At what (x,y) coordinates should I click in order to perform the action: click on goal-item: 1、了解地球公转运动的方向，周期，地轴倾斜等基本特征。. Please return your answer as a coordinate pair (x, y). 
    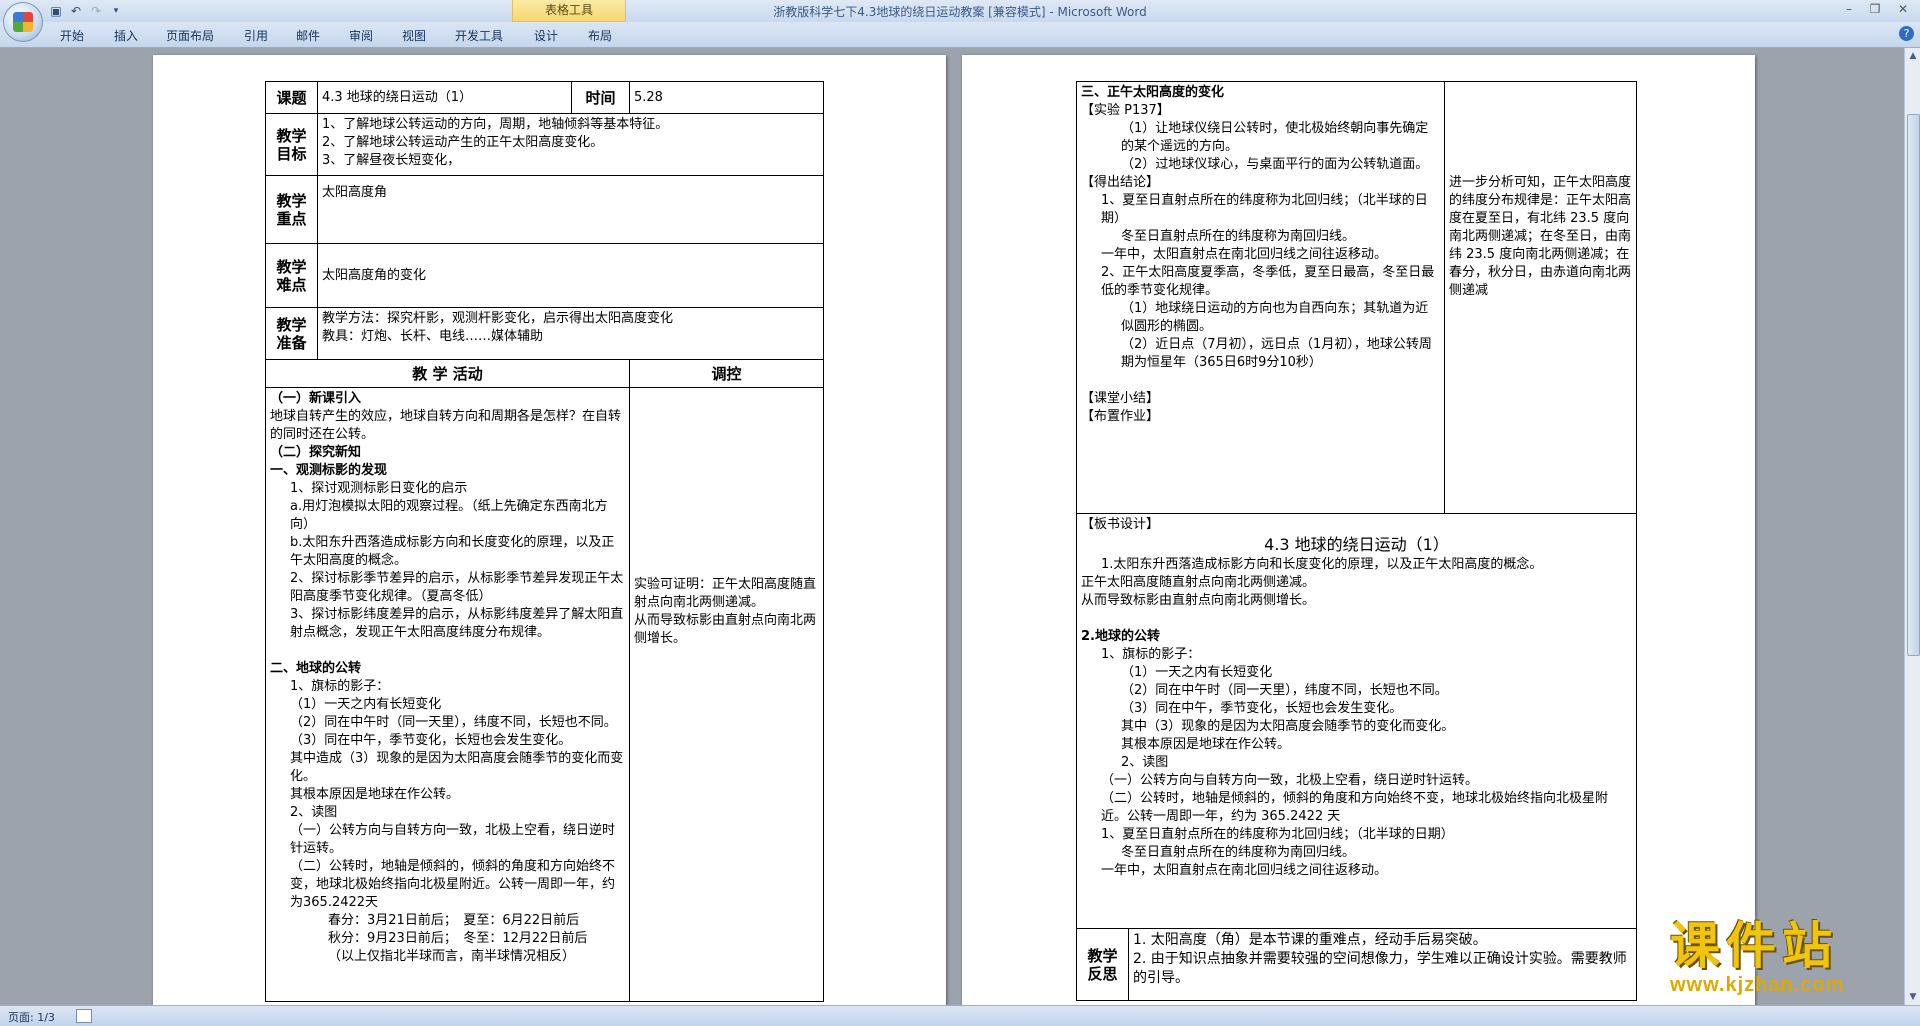
    Looking at the image, I should click on (495, 124).